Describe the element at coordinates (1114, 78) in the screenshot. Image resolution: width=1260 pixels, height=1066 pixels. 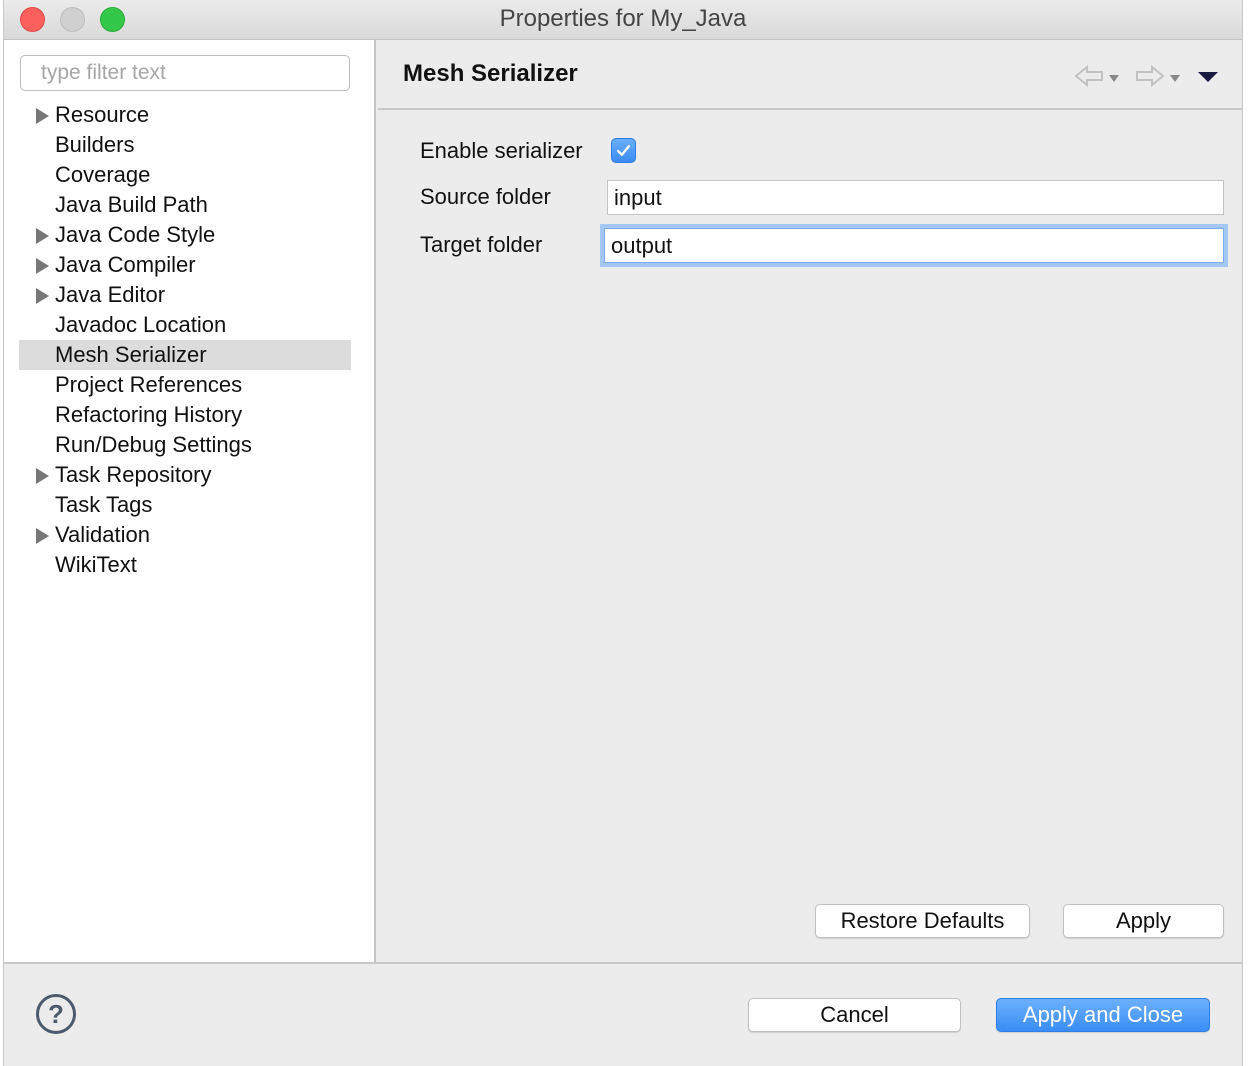
I see `back-dropdown-icon` at that location.